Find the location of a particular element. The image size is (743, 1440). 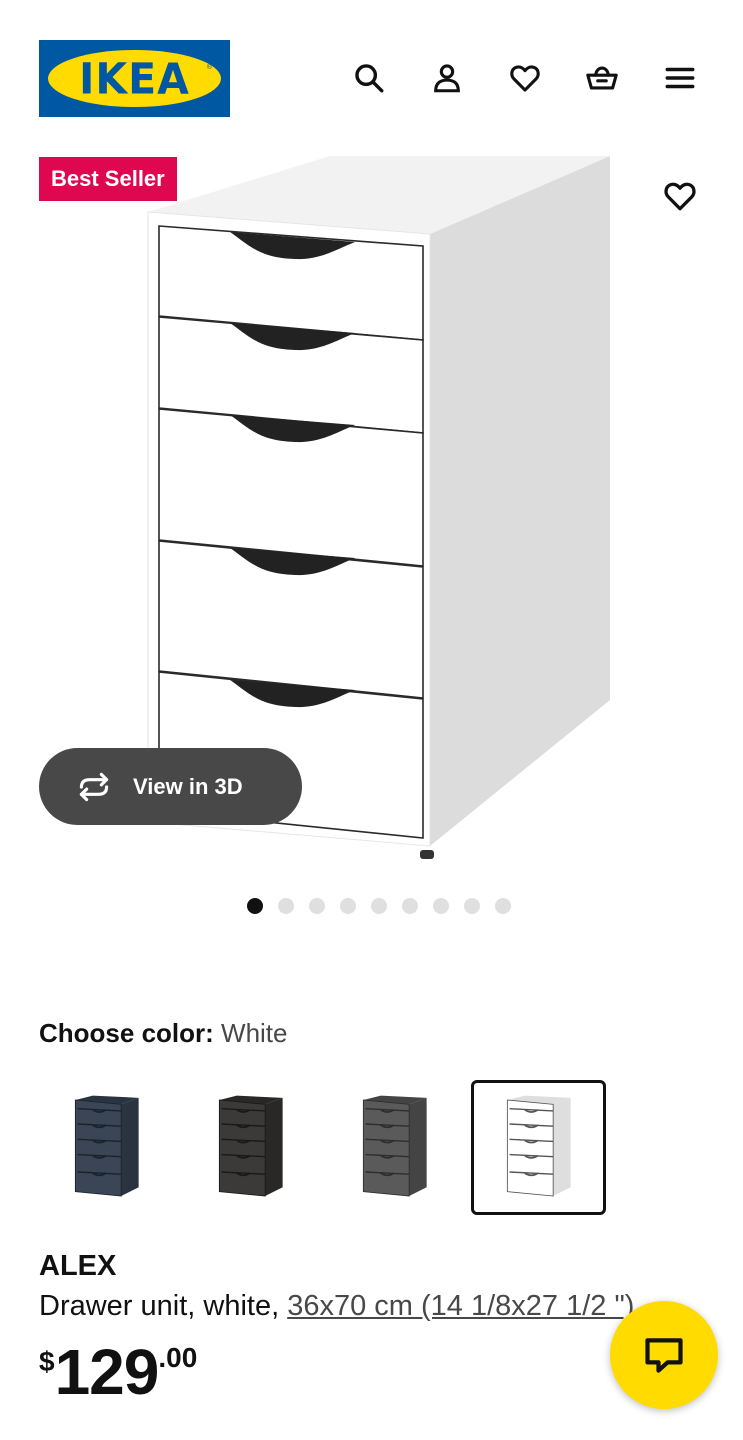

ikea-logo: IKEA ® is located at coordinates (134, 78).